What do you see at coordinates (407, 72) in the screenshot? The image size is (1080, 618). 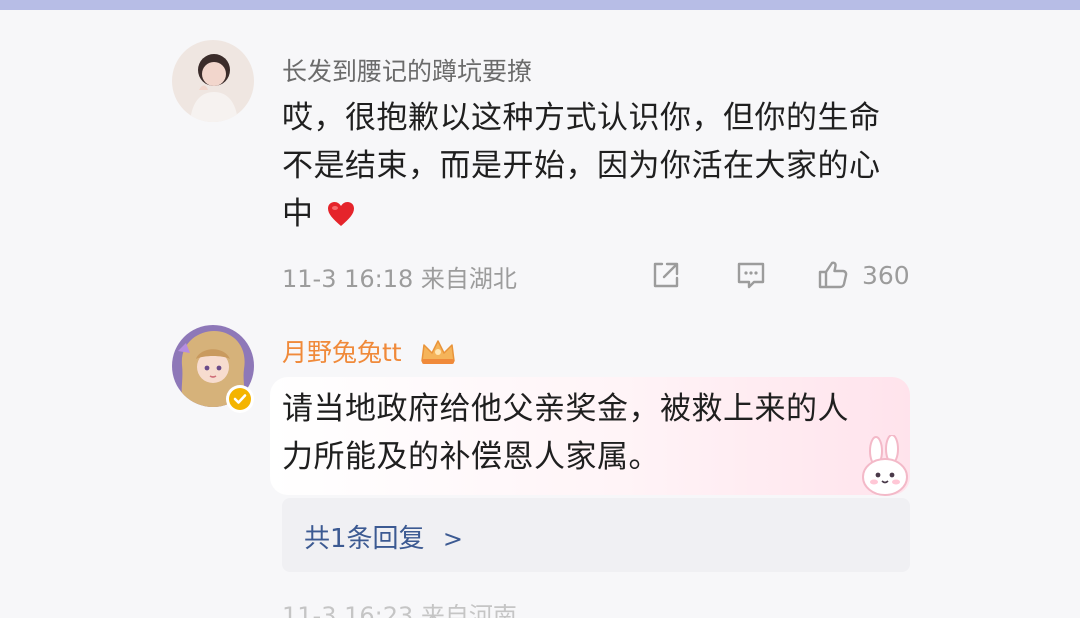 I see `username: 长发到腰记的蹲坑要撩` at bounding box center [407, 72].